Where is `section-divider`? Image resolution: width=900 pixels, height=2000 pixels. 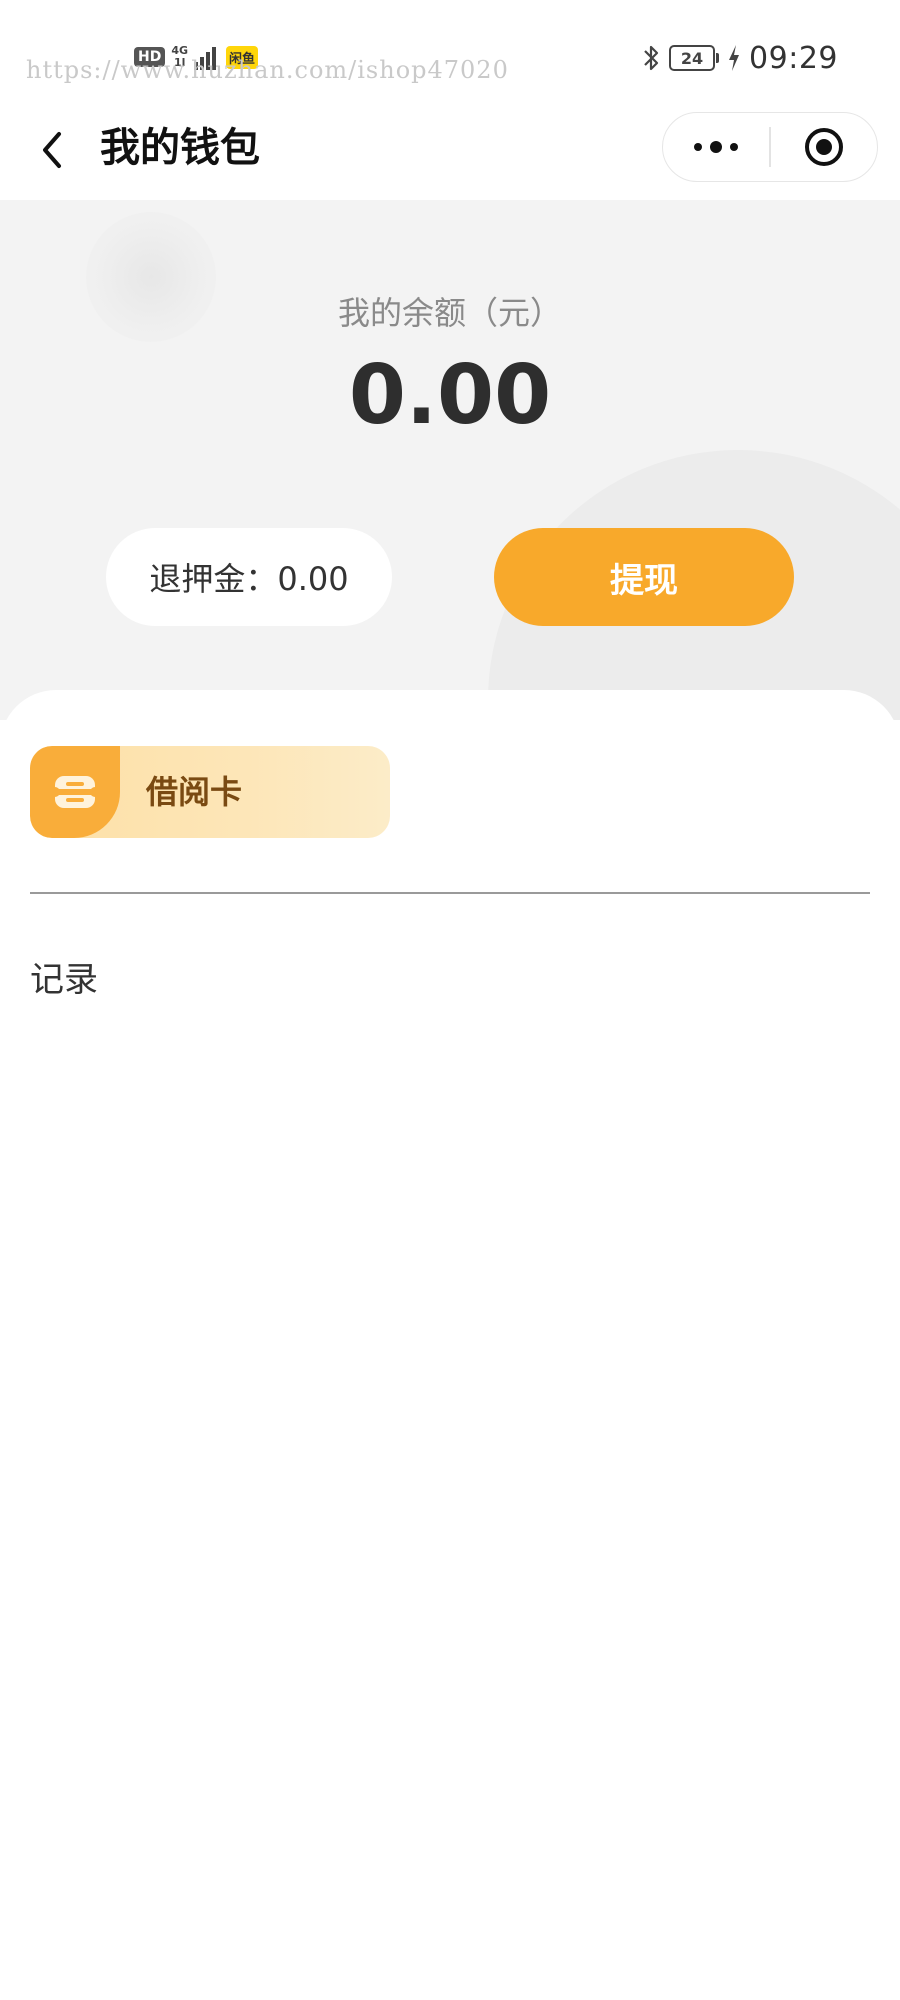 section-divider is located at coordinates (450, 893).